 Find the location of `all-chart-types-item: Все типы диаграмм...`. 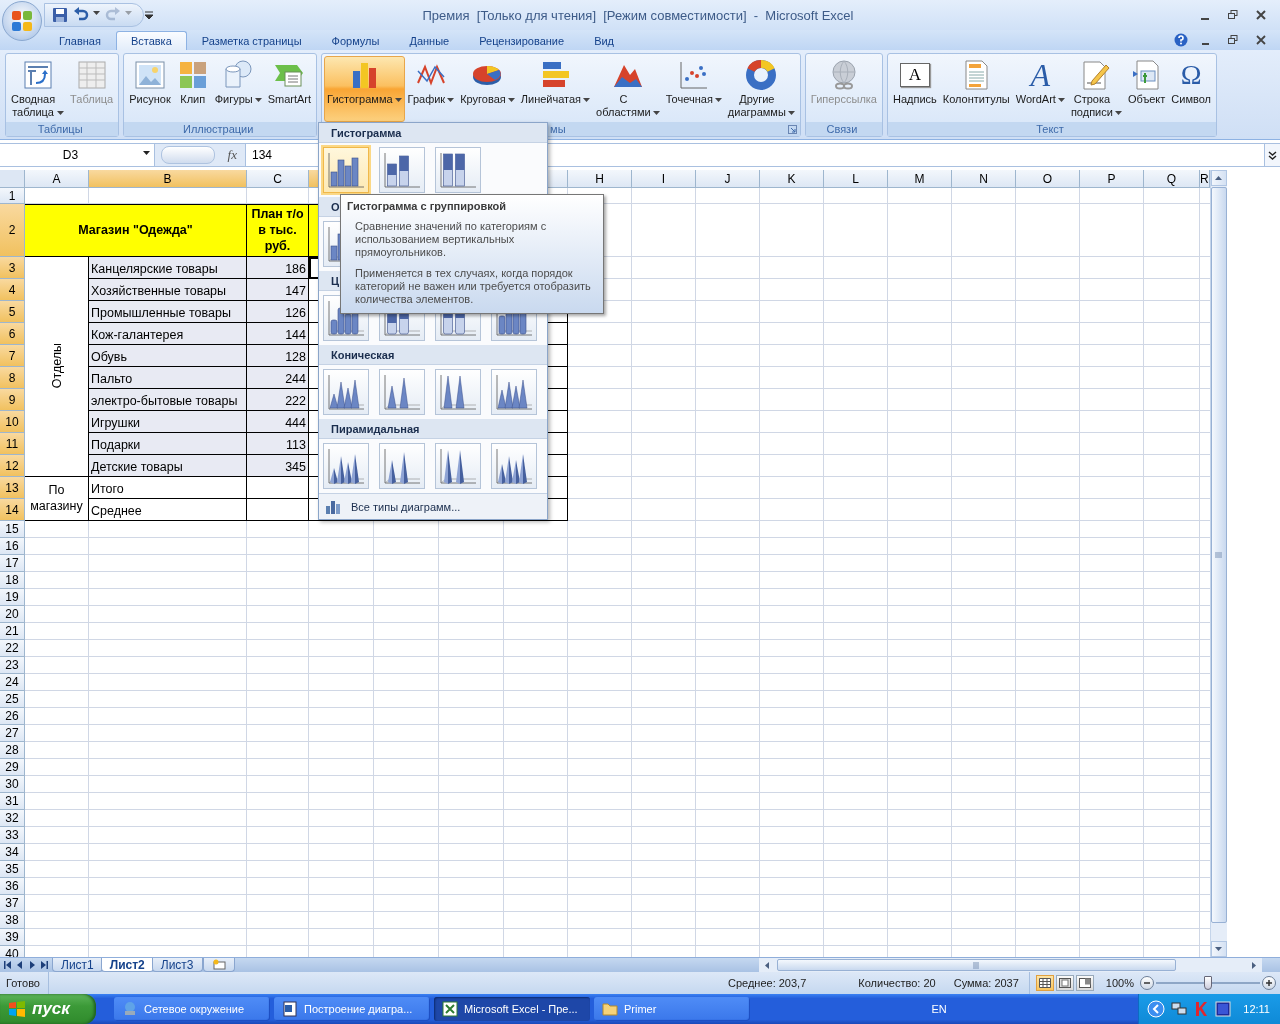

all-chart-types-item: Все типы диаграмм... is located at coordinates (433, 506).